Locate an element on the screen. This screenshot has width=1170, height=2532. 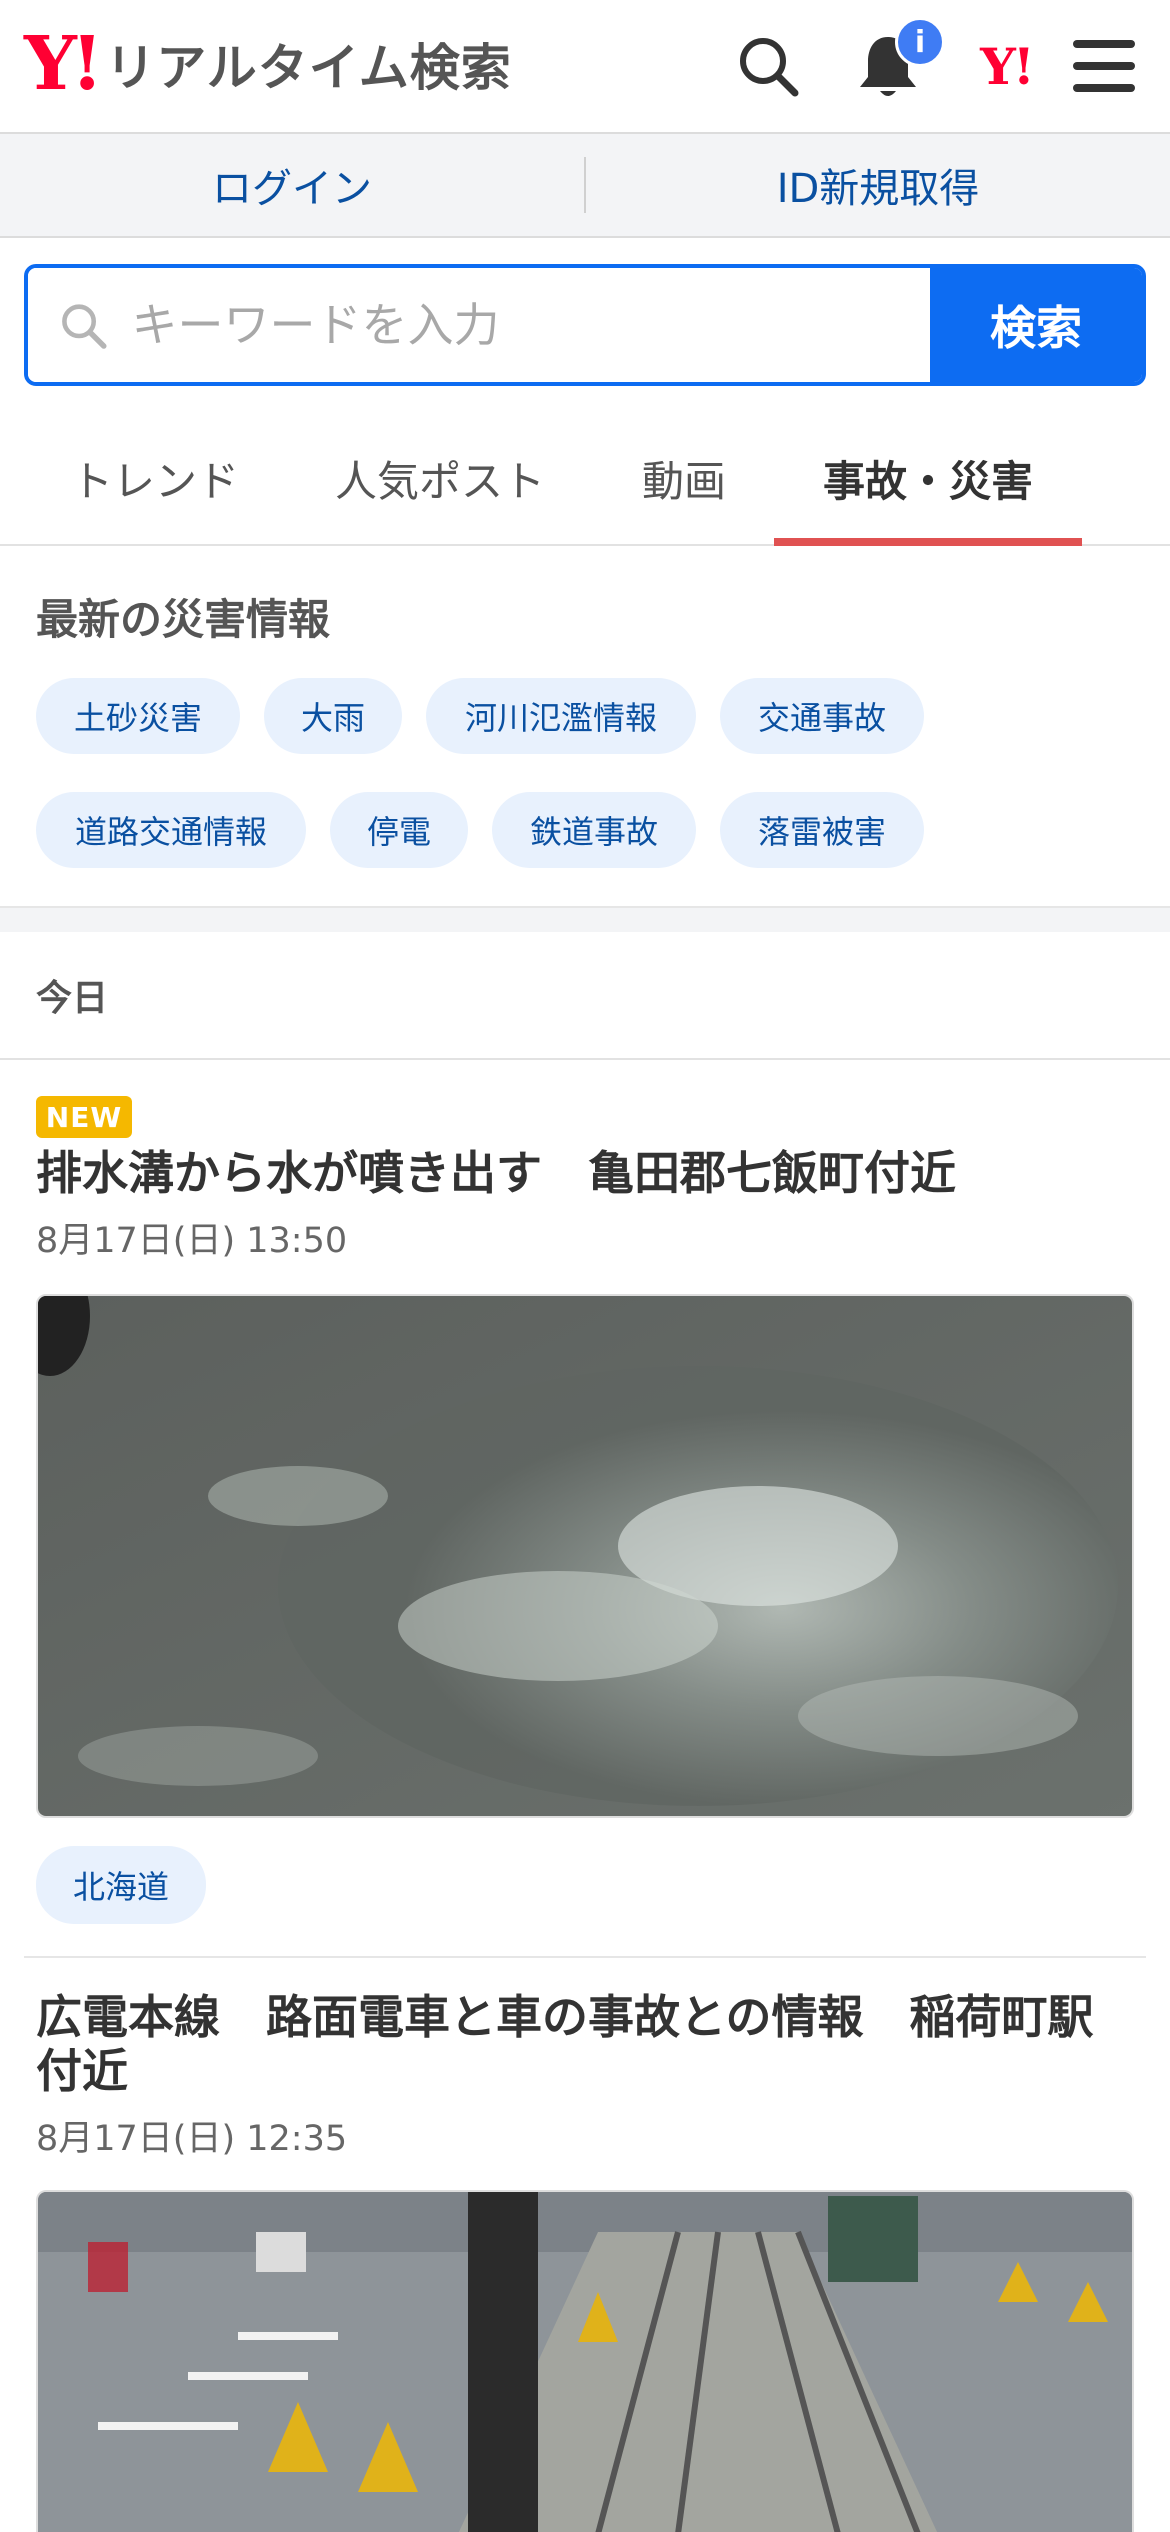
tab-accident-disaster: 事故・災害 is located at coordinates (928, 478).